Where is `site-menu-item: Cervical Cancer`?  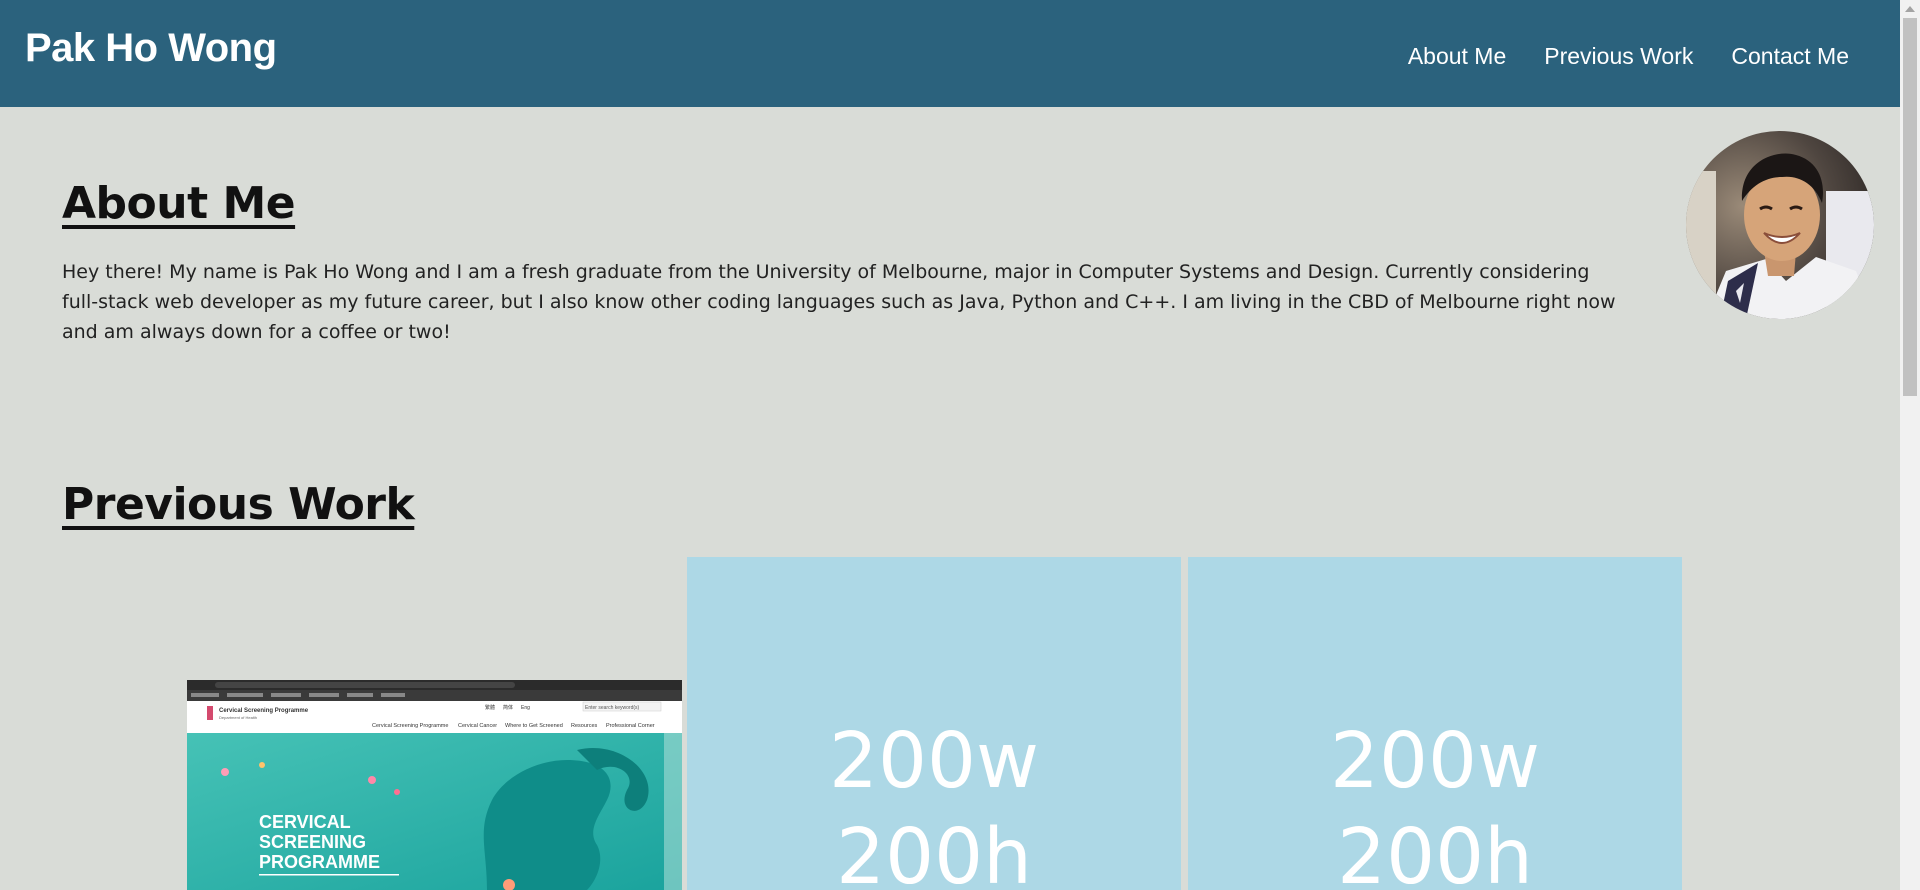
site-menu-item: Cervical Cancer is located at coordinates (477, 726).